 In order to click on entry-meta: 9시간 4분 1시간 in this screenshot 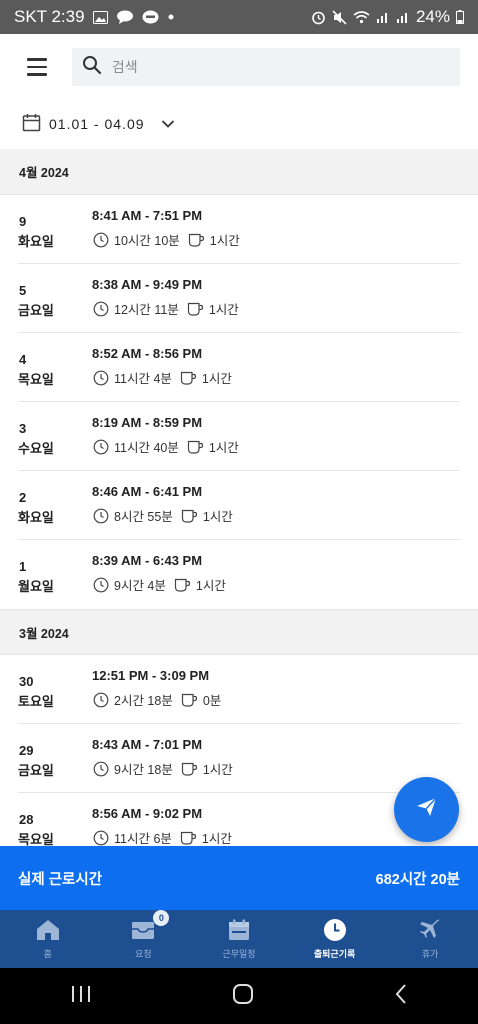, I will do `click(159, 584)`.